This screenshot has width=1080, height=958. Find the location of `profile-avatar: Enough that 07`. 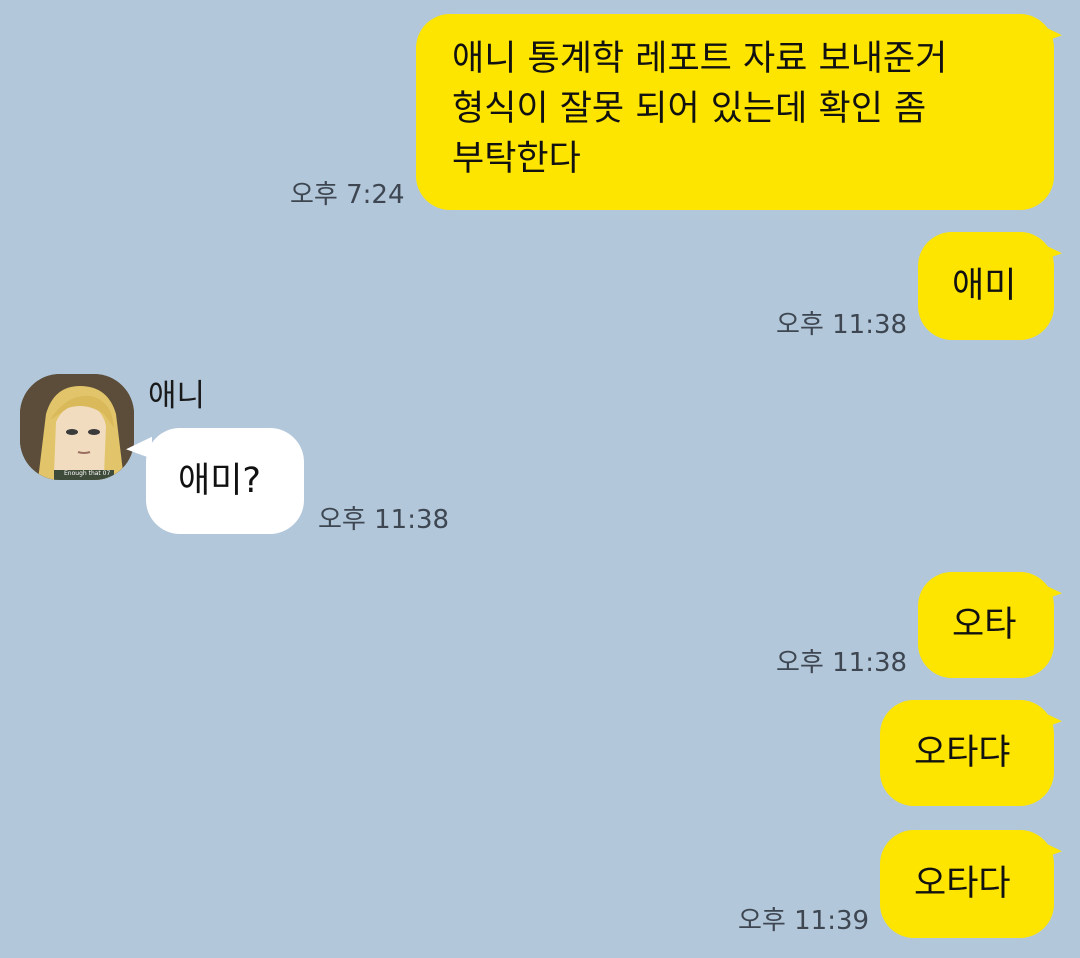

profile-avatar: Enough that 07 is located at coordinates (77, 427).